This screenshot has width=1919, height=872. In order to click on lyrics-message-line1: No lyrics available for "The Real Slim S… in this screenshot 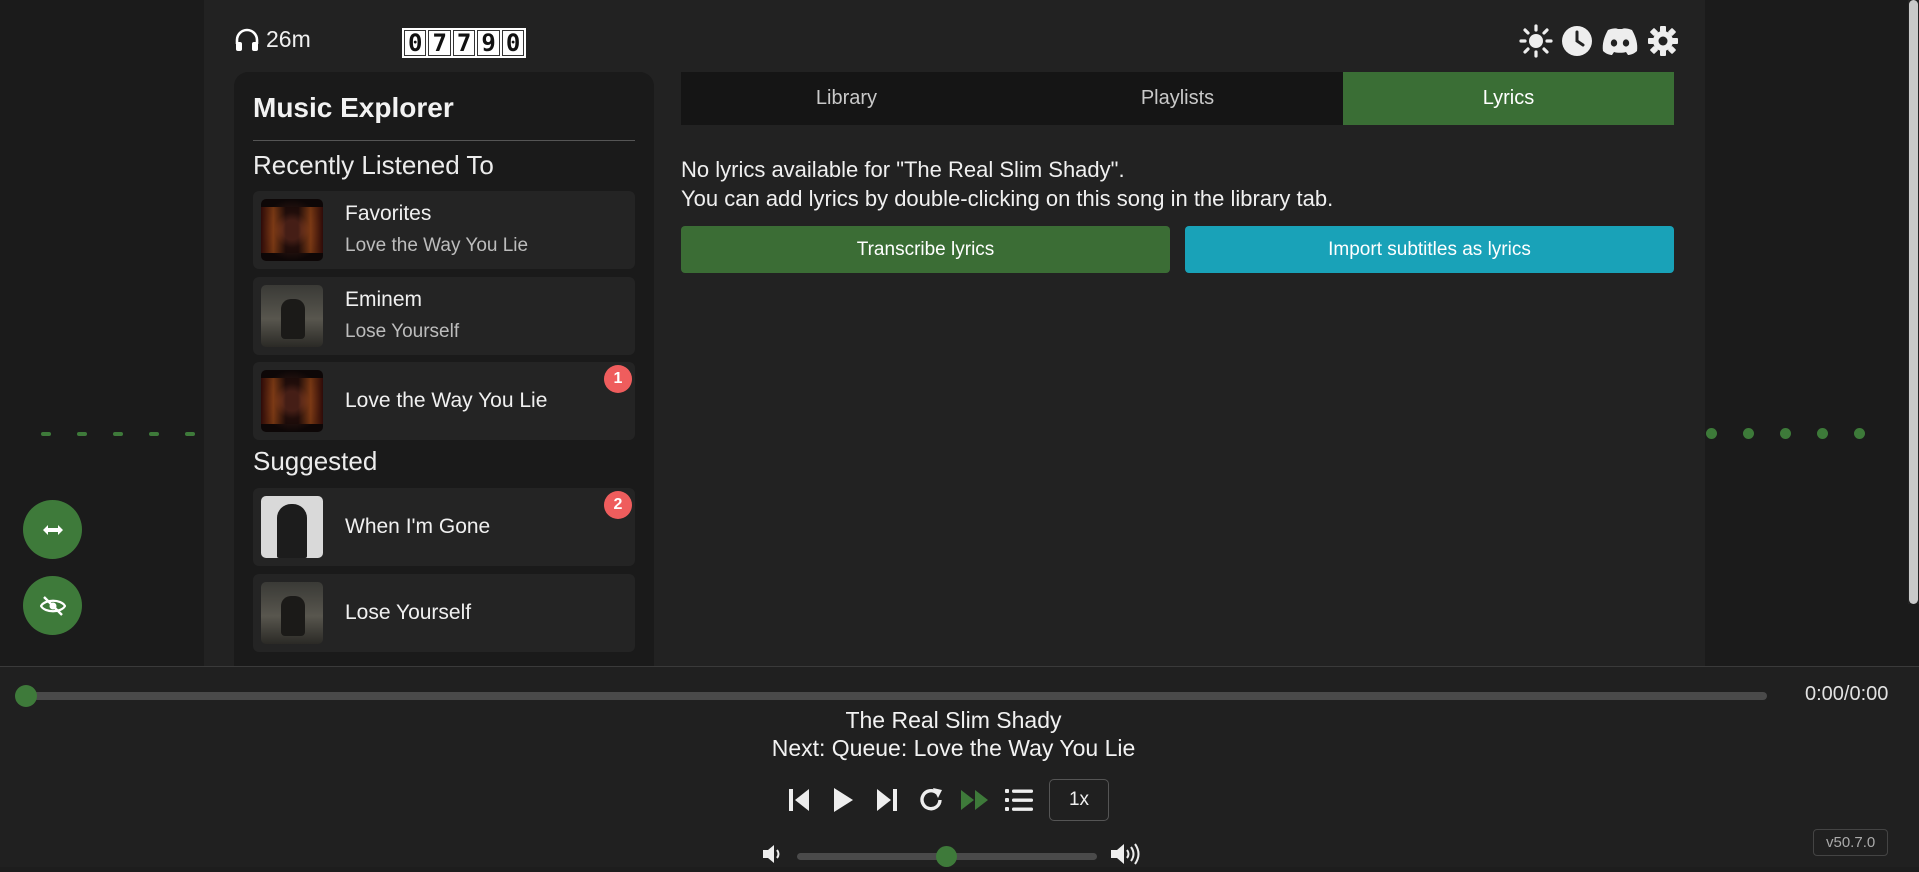, I will do `click(903, 169)`.